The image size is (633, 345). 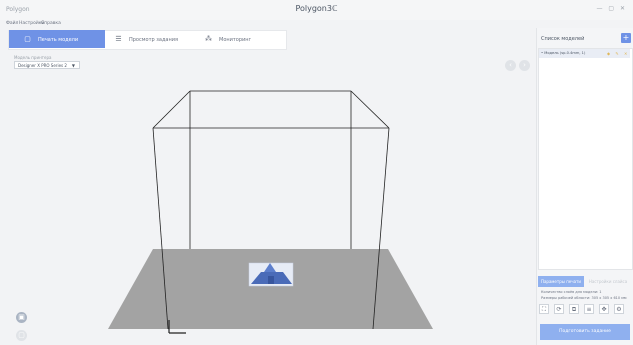 I want to click on models-list-title: Список моделей, so click(x=563, y=39).